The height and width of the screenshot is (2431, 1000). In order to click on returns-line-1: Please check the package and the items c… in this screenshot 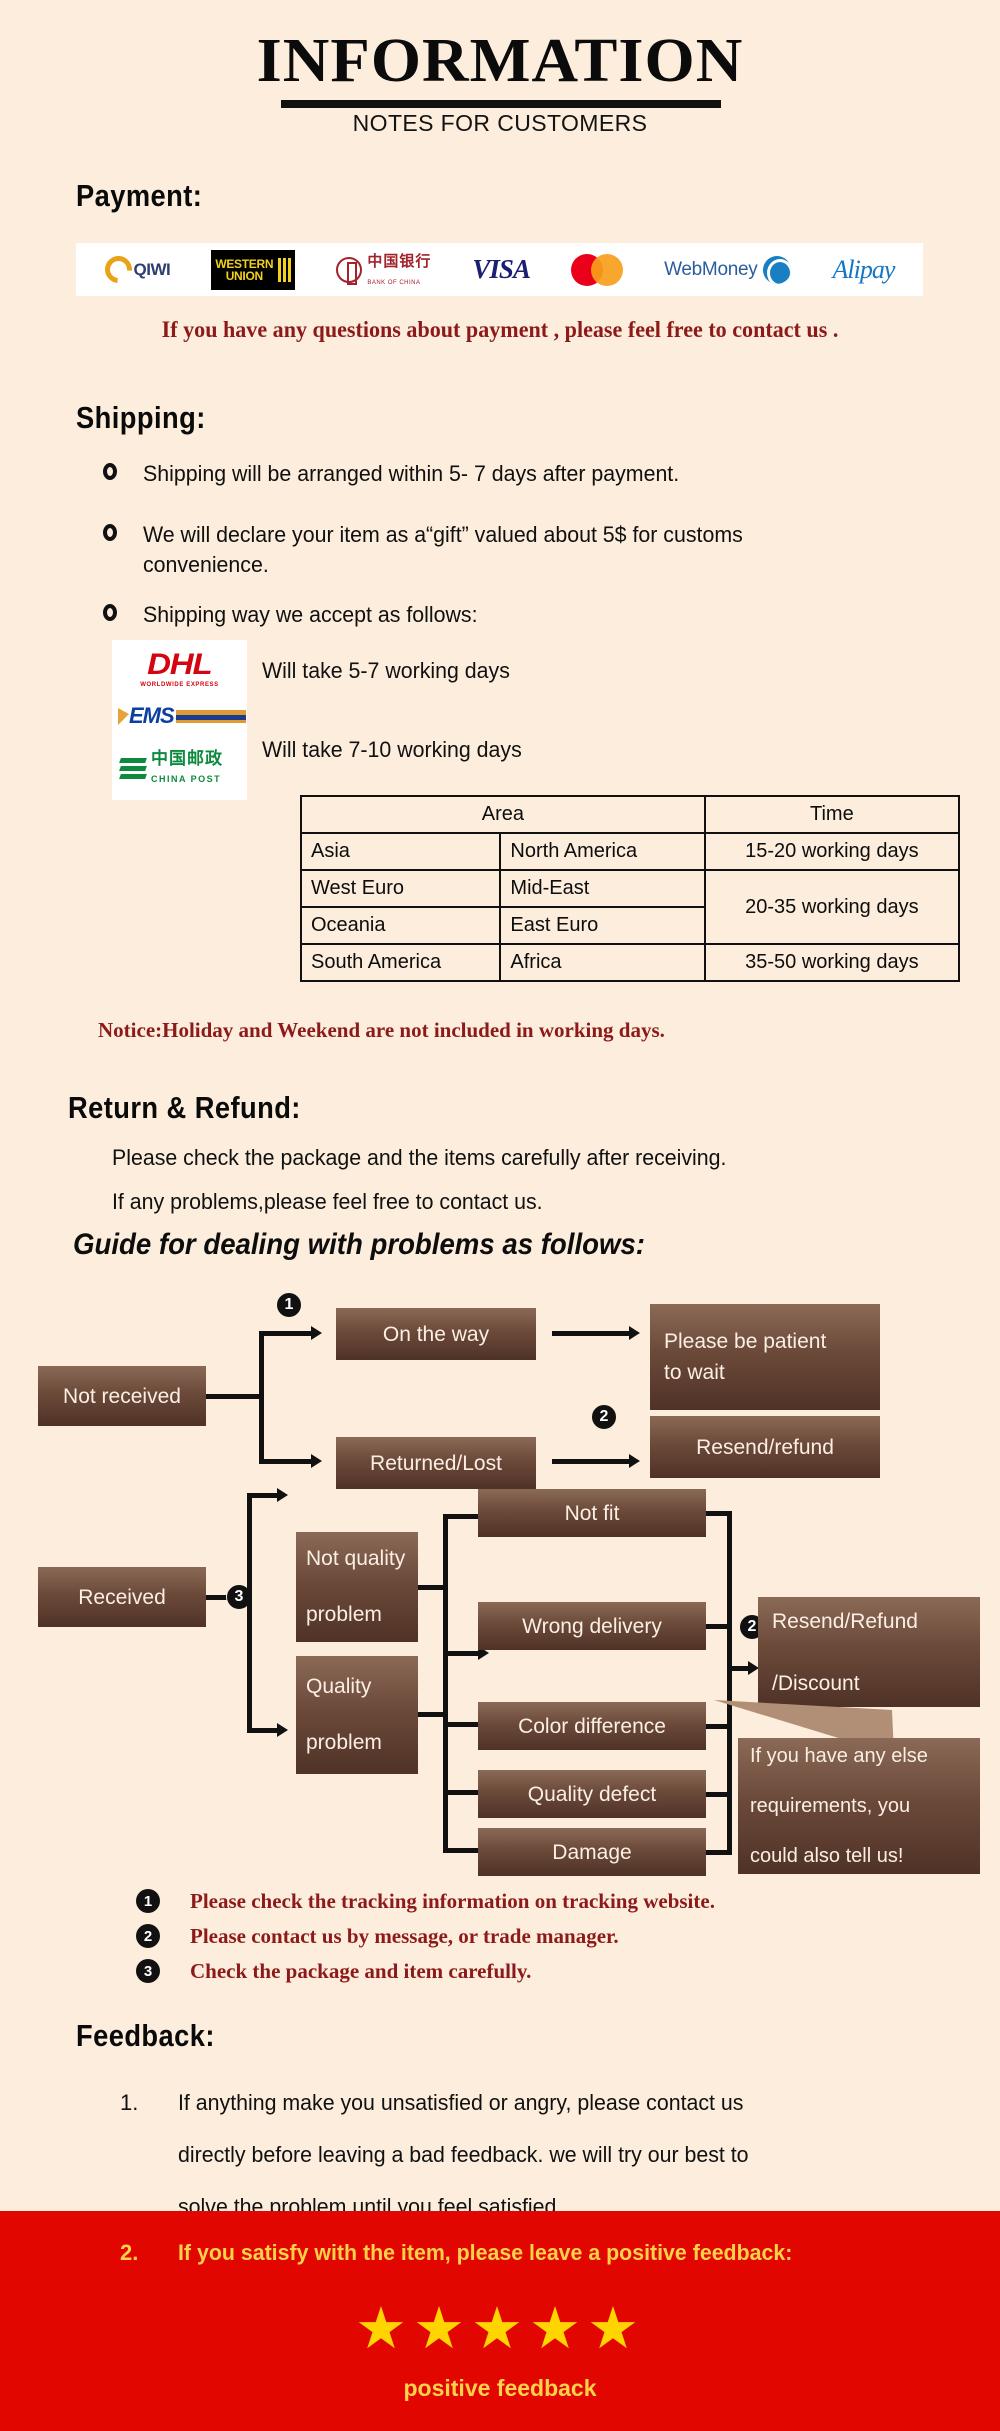, I will do `click(419, 1157)`.